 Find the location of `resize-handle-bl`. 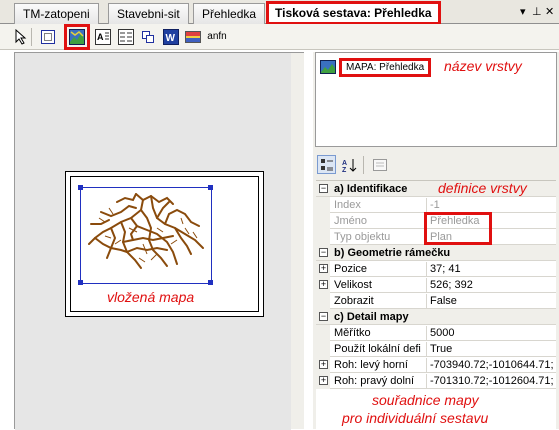

resize-handle-bl is located at coordinates (80, 282).